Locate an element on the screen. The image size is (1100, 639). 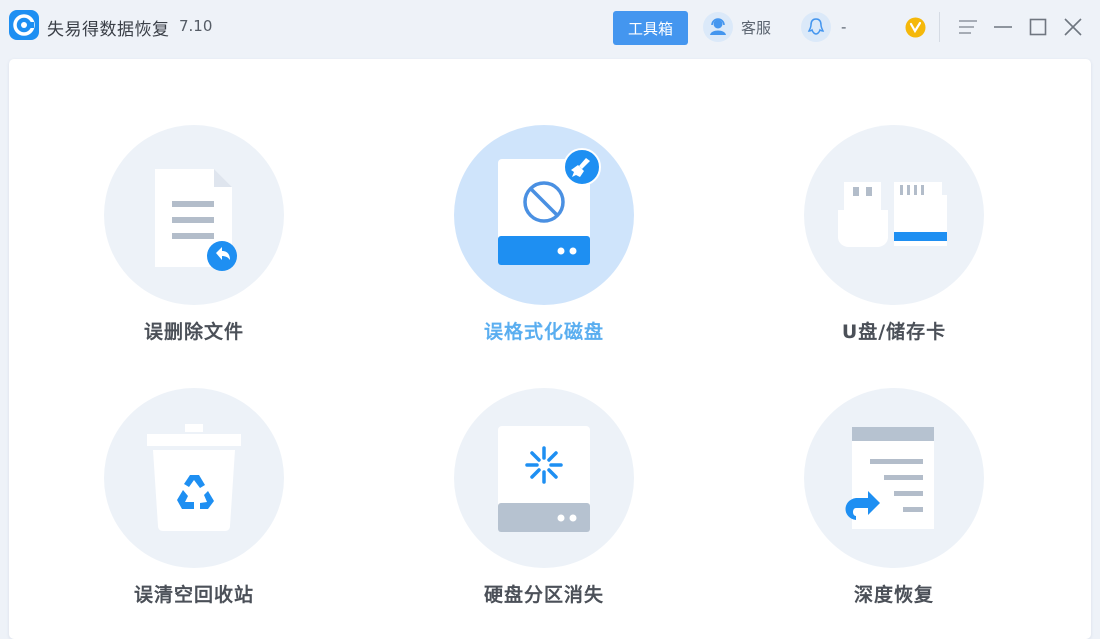
close-icon is located at coordinates (1073, 27).